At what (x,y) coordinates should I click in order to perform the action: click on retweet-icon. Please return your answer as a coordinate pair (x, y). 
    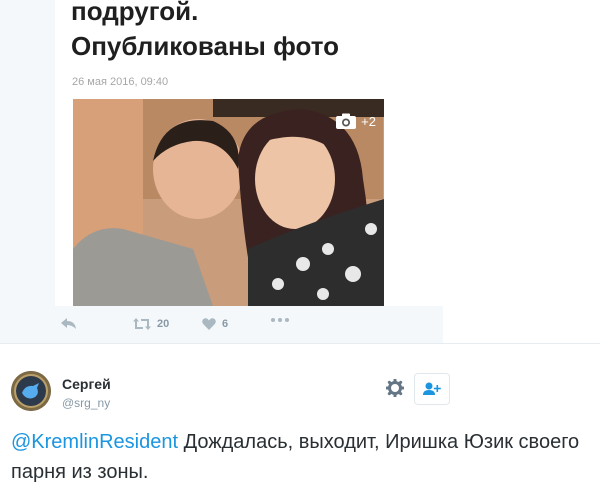
    Looking at the image, I should click on (142, 324).